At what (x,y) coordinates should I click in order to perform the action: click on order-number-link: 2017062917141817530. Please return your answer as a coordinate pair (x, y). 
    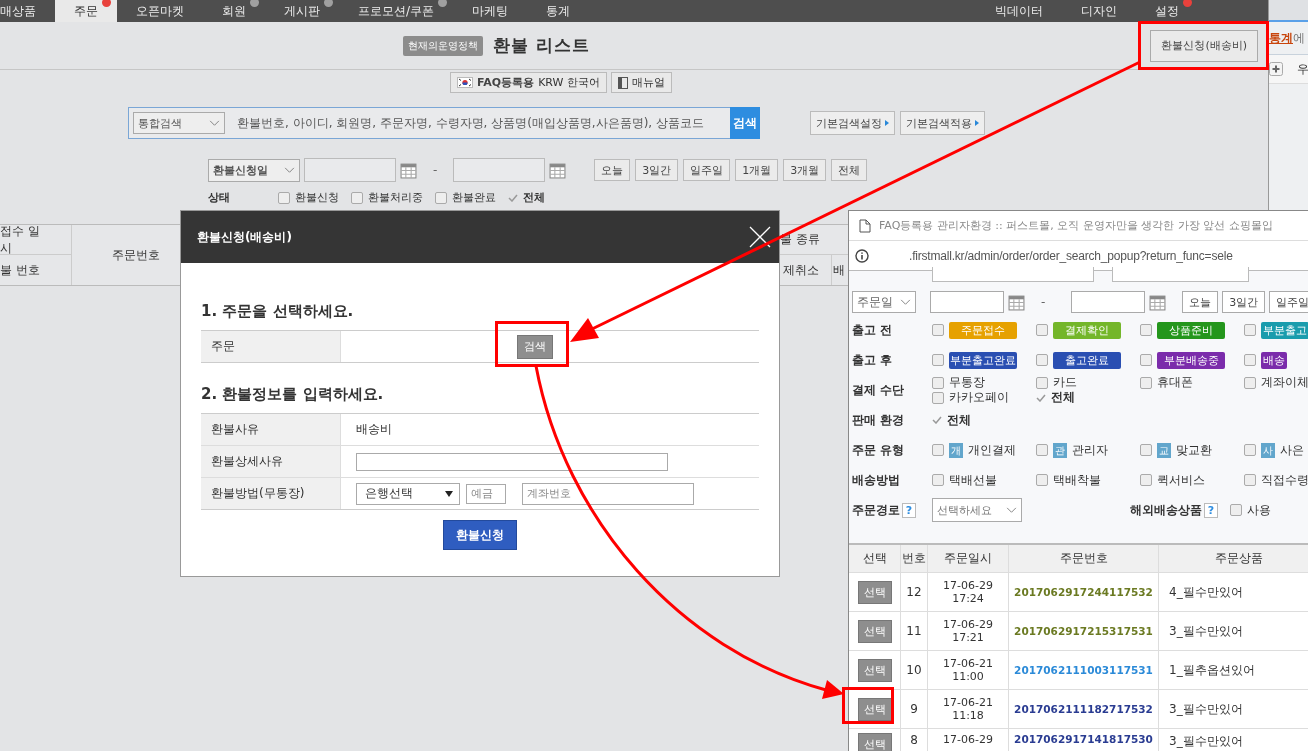
    Looking at the image, I should click on (1083, 739).